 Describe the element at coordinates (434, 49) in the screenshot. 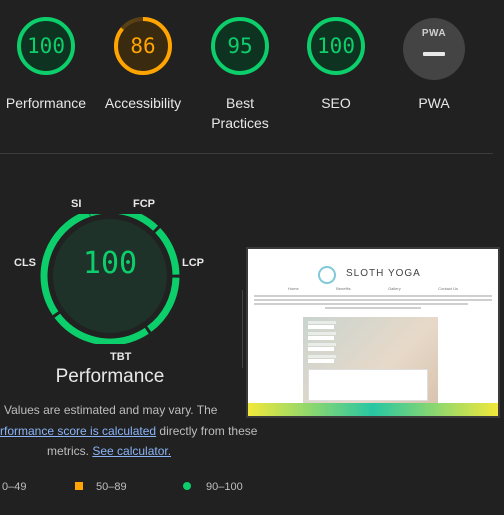

I see `gauge-pwa: PWA` at that location.